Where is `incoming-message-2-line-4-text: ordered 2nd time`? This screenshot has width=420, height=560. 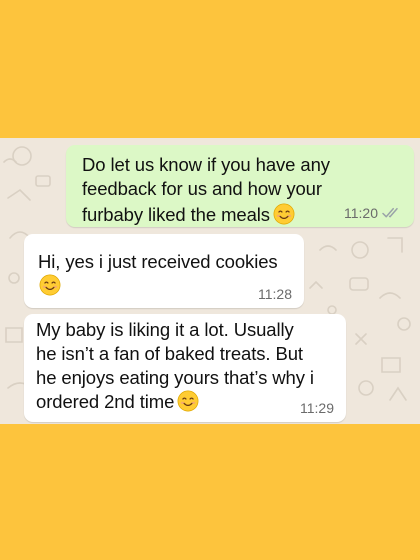 incoming-message-2-line-4-text: ordered 2nd time is located at coordinates (105, 401).